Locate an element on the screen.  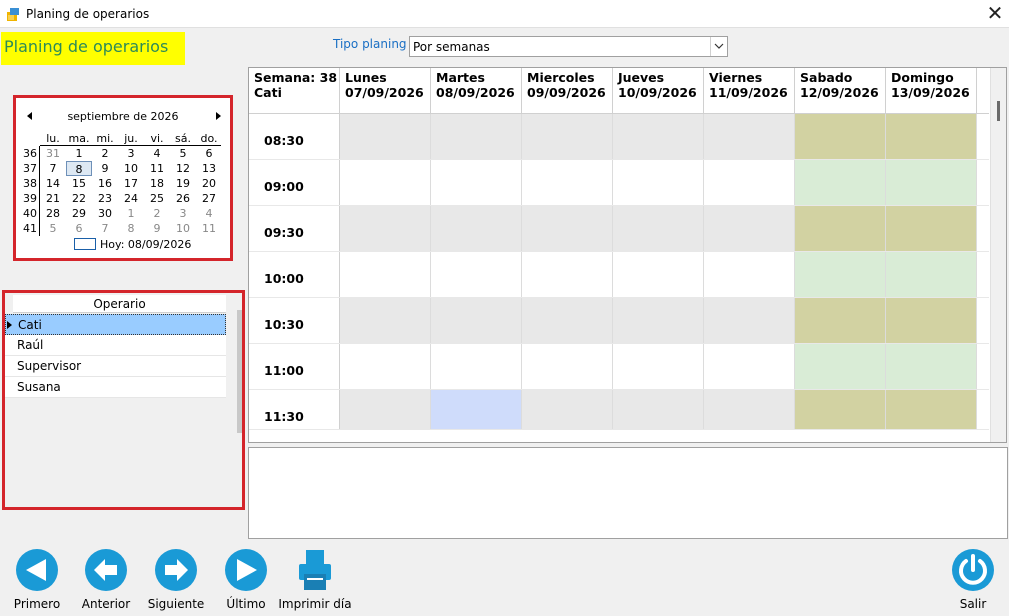
calendar-day: 16 is located at coordinates (105, 183).